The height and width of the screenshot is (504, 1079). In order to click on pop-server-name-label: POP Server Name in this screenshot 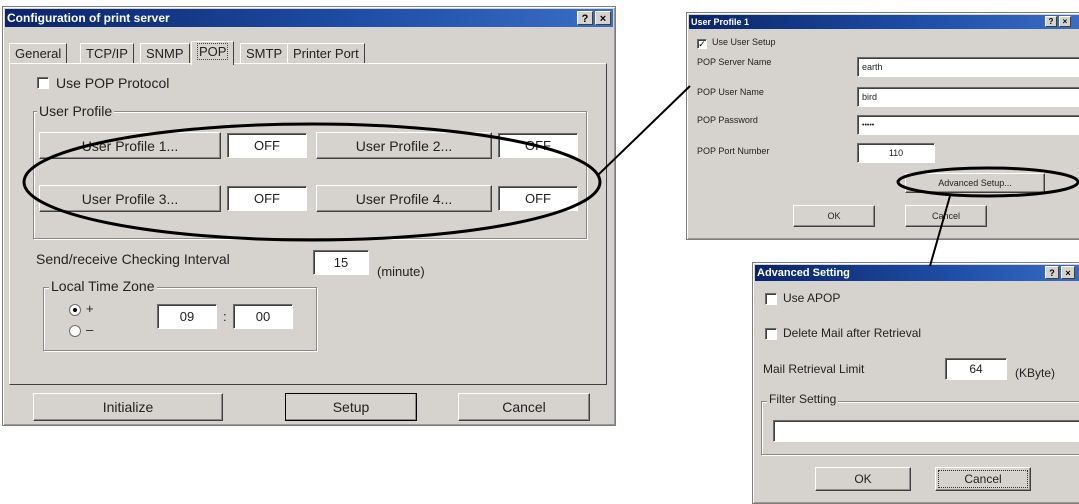, I will do `click(734, 62)`.